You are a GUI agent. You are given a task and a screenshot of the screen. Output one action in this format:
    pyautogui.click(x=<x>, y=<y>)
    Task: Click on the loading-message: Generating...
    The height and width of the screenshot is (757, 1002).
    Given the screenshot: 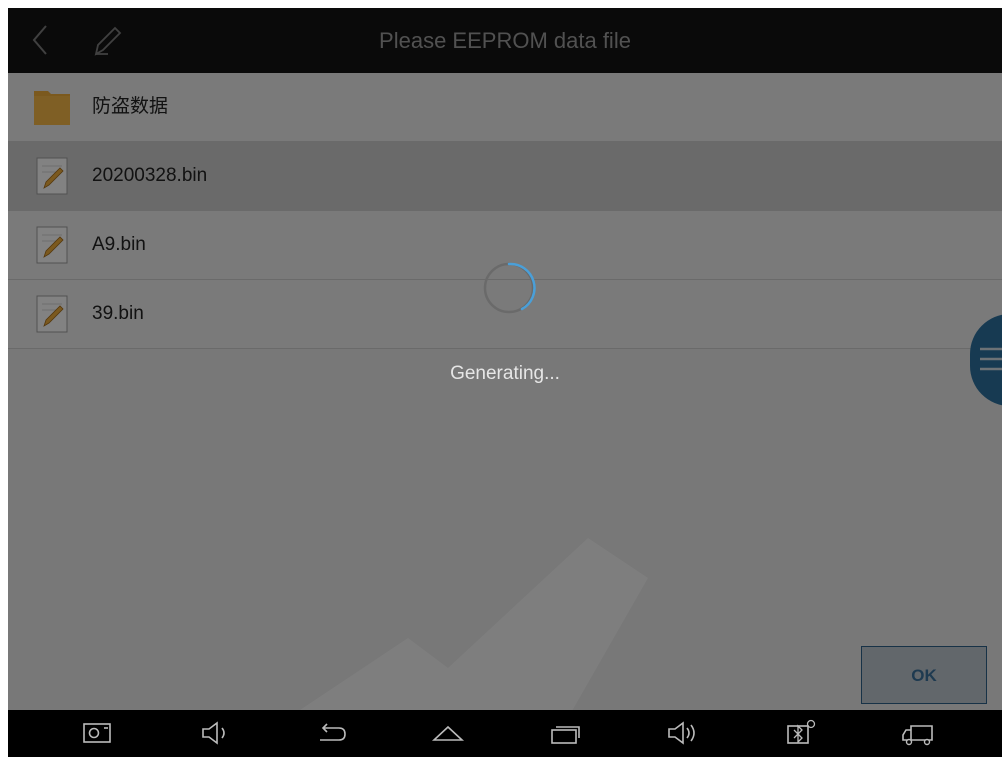 What is the action you would take?
    pyautogui.click(x=505, y=373)
    